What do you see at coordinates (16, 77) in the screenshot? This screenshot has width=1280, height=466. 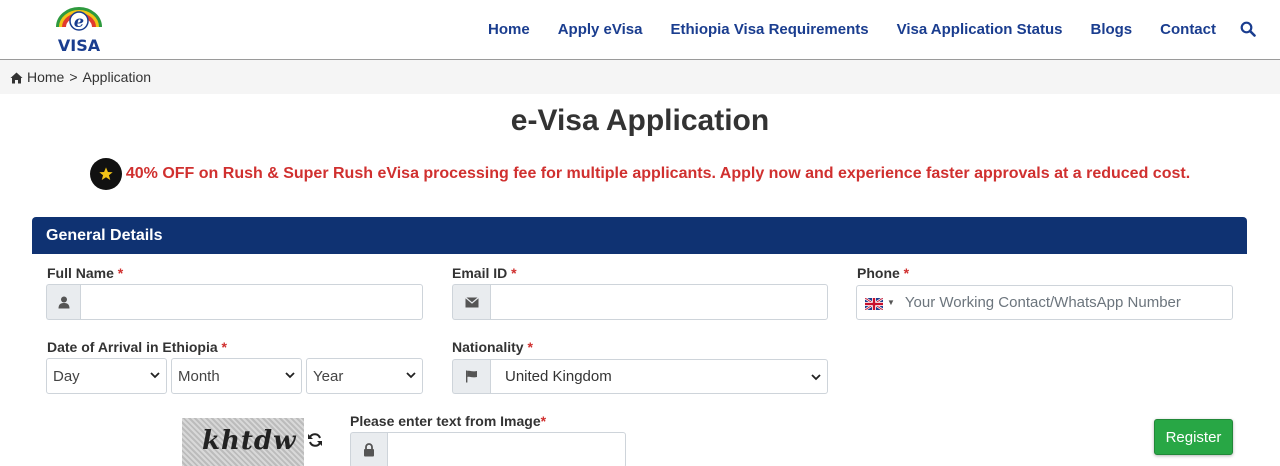 I see `home-icon` at bounding box center [16, 77].